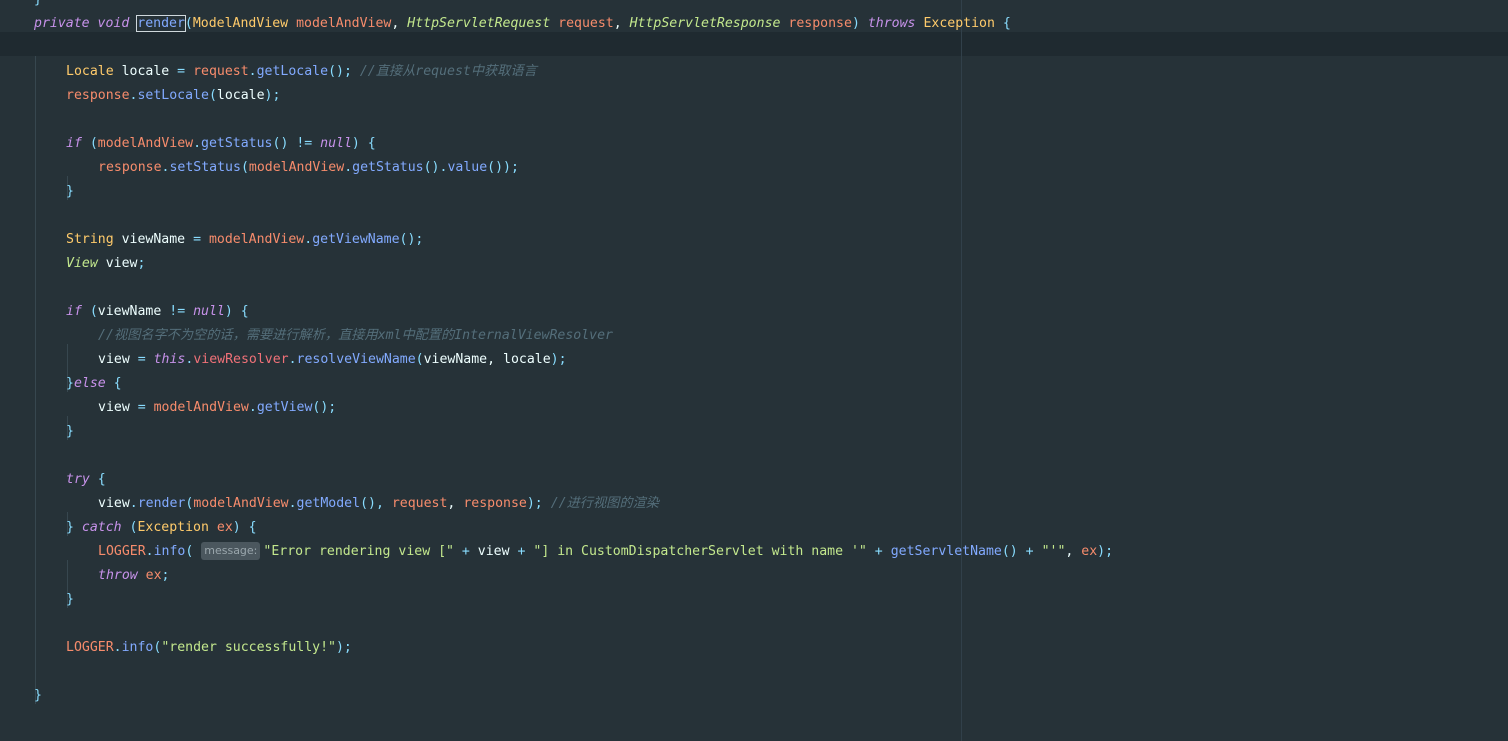 This screenshot has width=1508, height=741. I want to click on code-token: catch, so click(101, 527).